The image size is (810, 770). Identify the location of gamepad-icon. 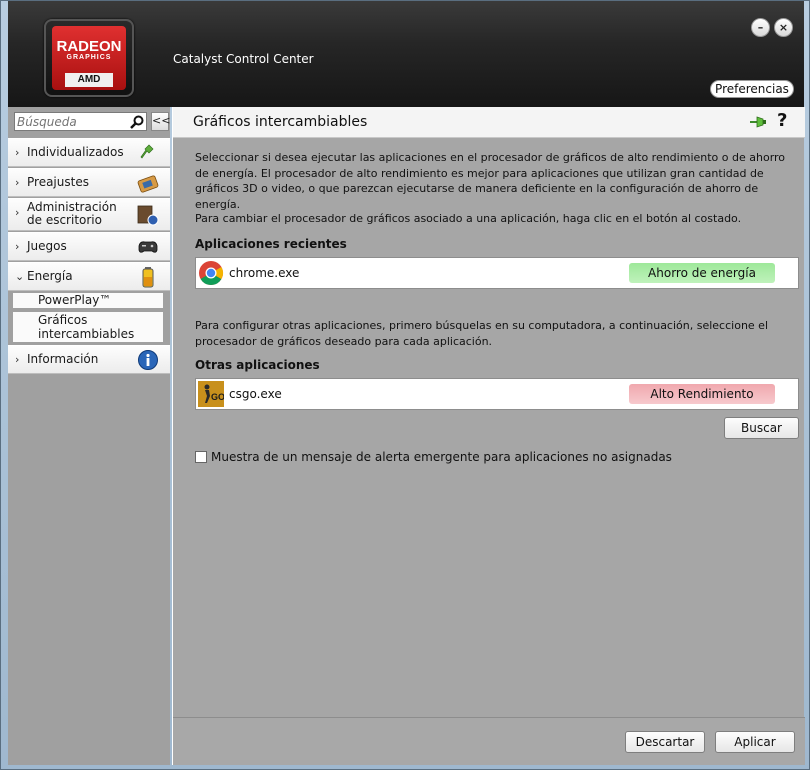
(148, 247).